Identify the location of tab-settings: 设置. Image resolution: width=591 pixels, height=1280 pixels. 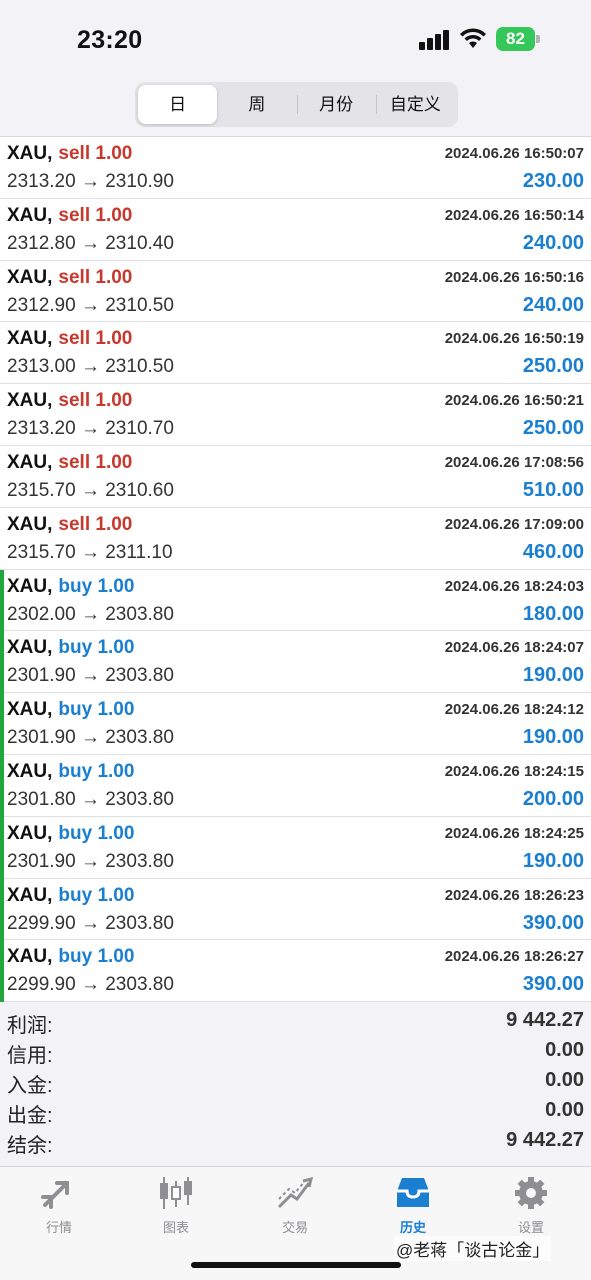
(531, 1205).